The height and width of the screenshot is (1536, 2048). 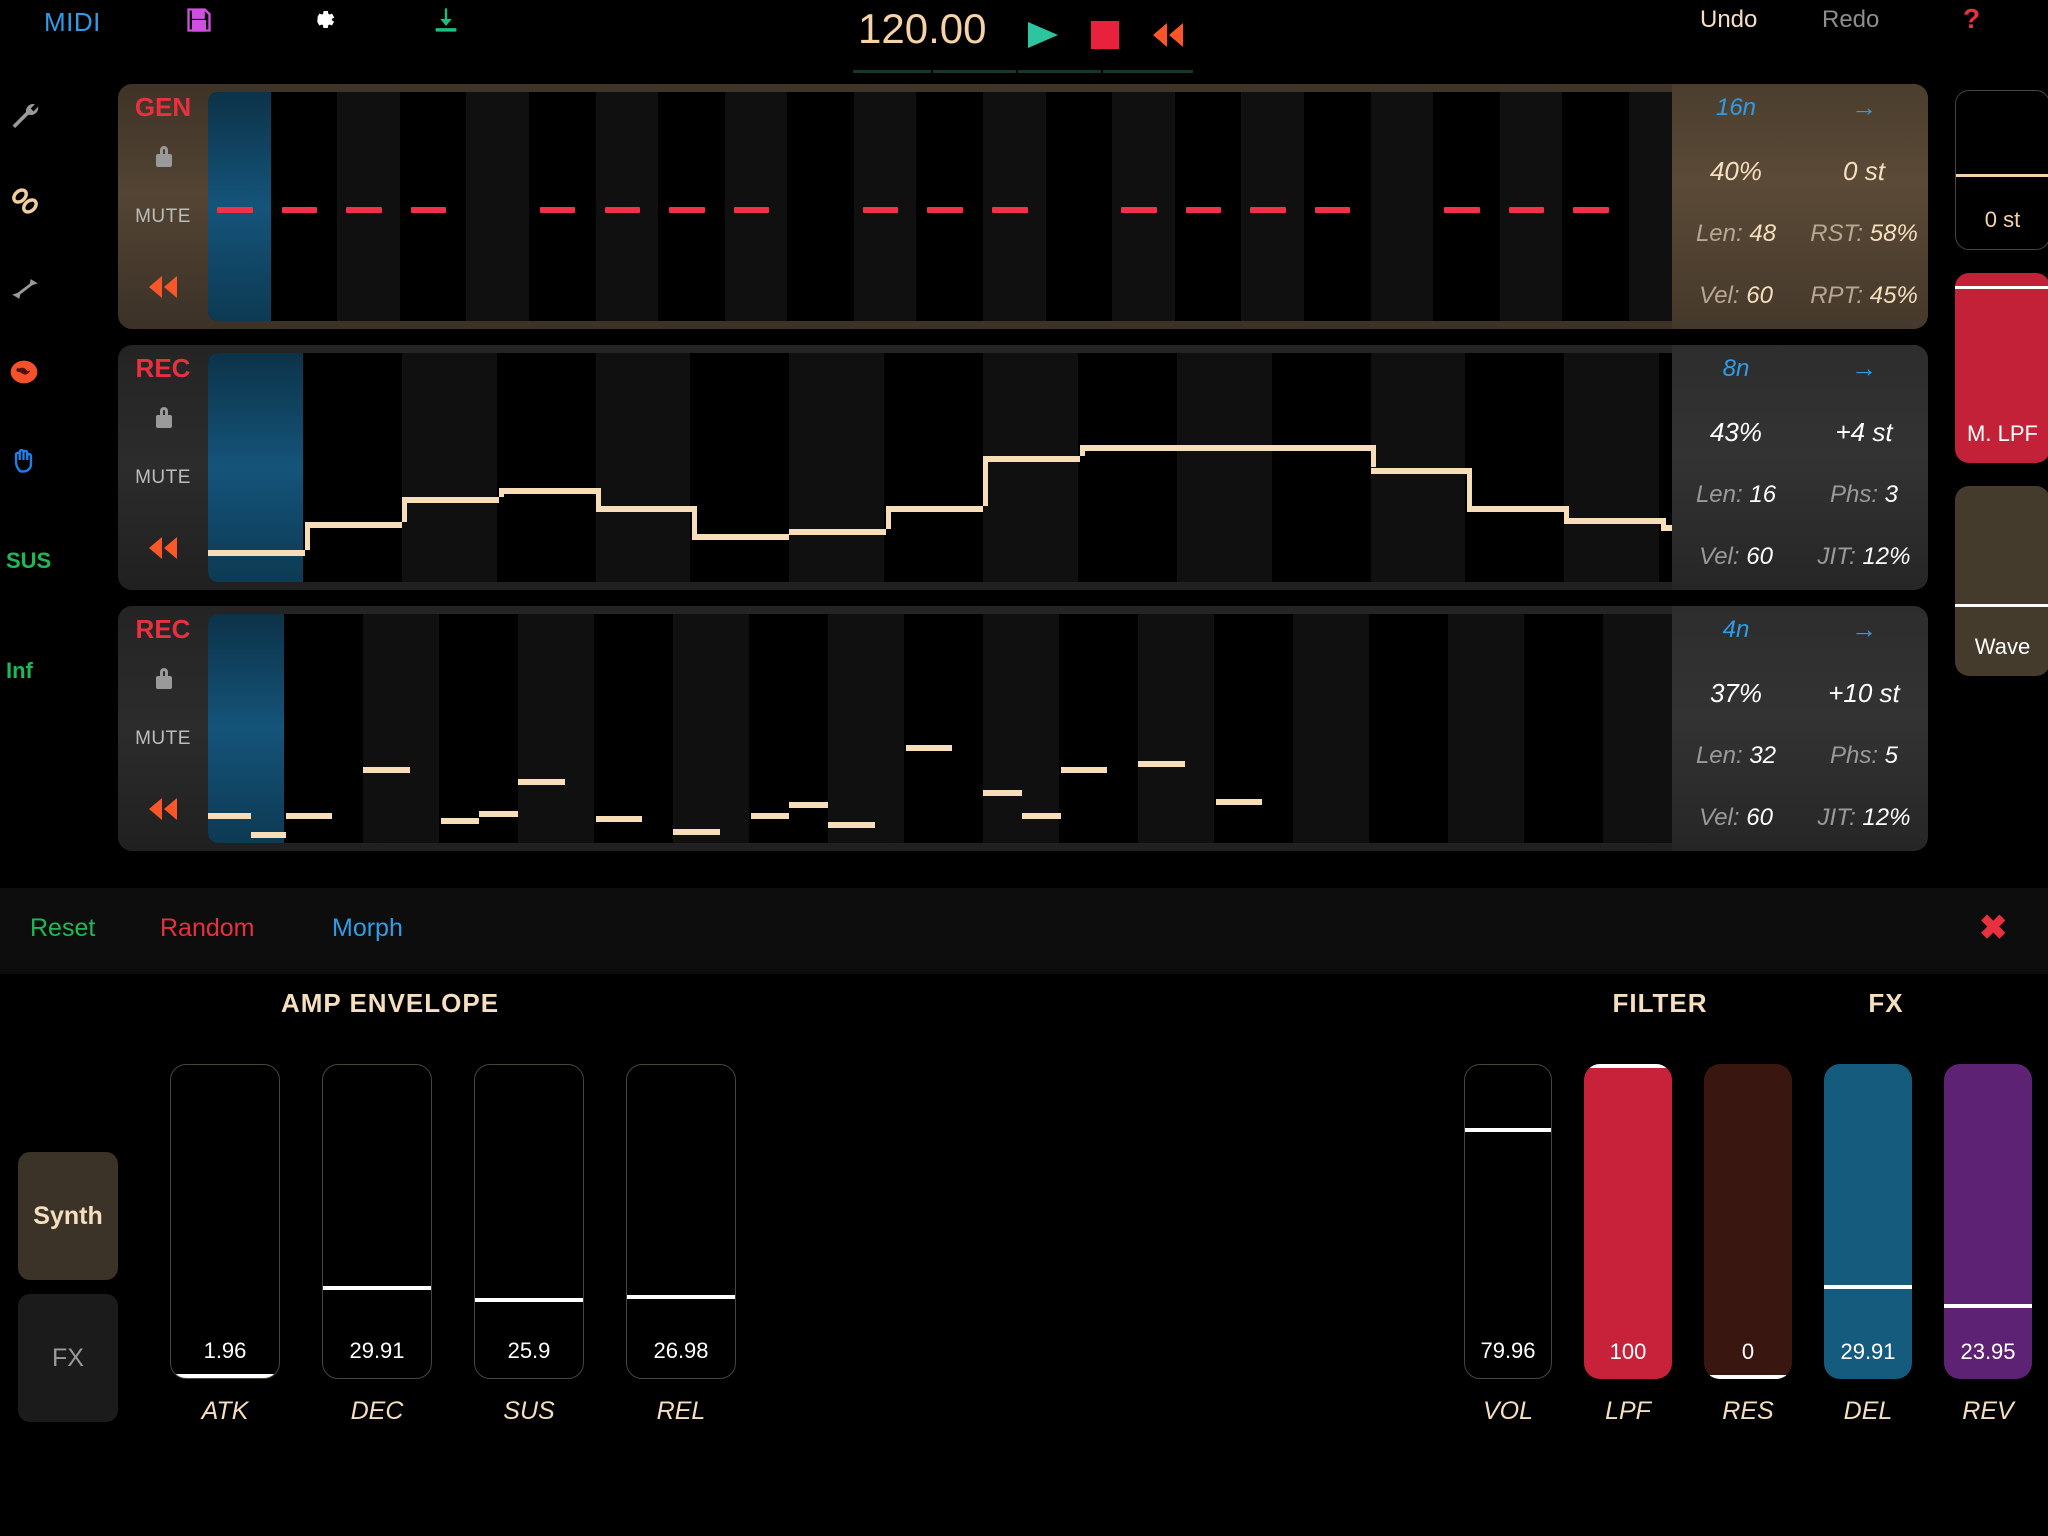 I want to click on amp-handle-atk, so click(x=225, y=1375).